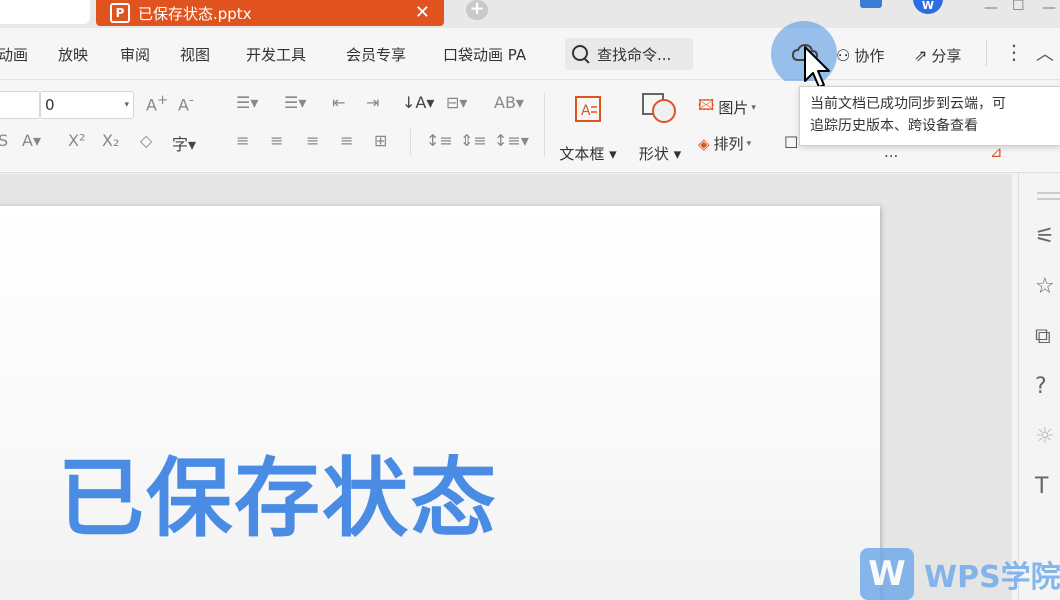 The width and height of the screenshot is (1060, 600). What do you see at coordinates (418, 102) in the screenshot?
I see `text-direction-icon: ↓A▾` at bounding box center [418, 102].